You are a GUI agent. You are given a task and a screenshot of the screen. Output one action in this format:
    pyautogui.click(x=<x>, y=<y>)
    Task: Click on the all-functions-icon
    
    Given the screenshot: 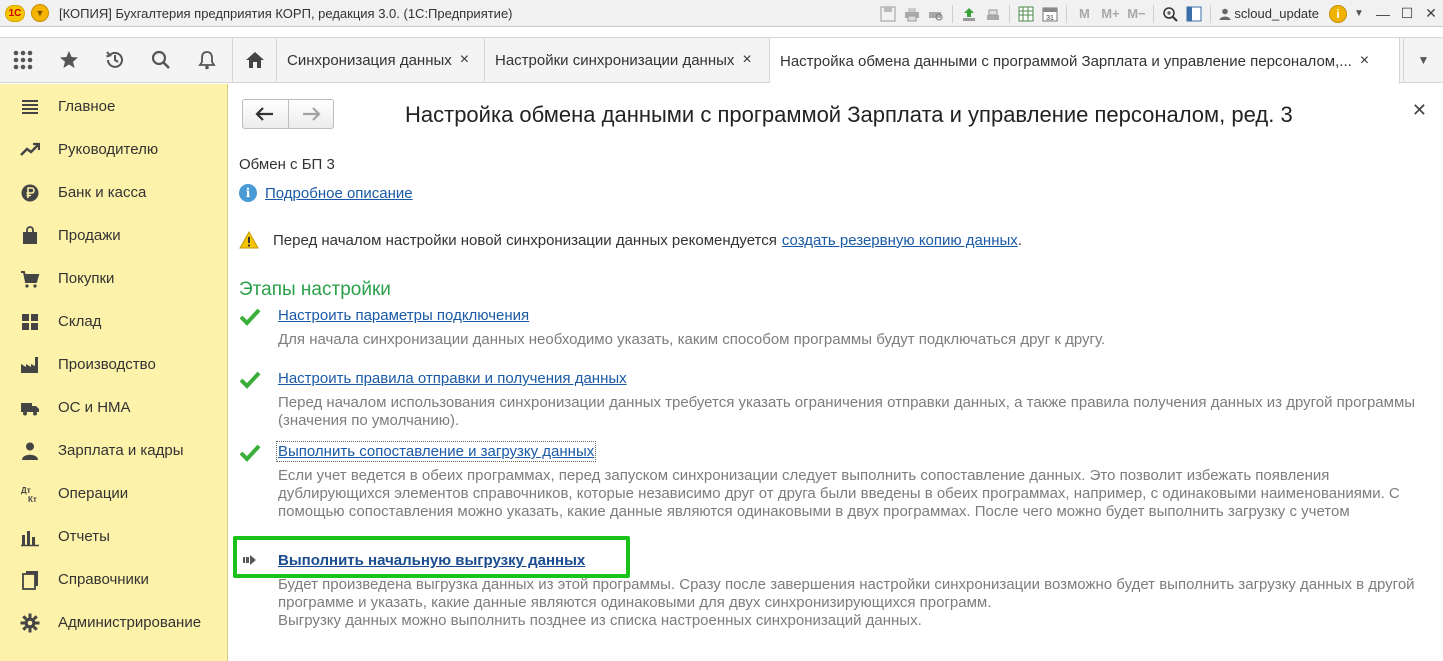 What is the action you would take?
    pyautogui.click(x=23, y=60)
    